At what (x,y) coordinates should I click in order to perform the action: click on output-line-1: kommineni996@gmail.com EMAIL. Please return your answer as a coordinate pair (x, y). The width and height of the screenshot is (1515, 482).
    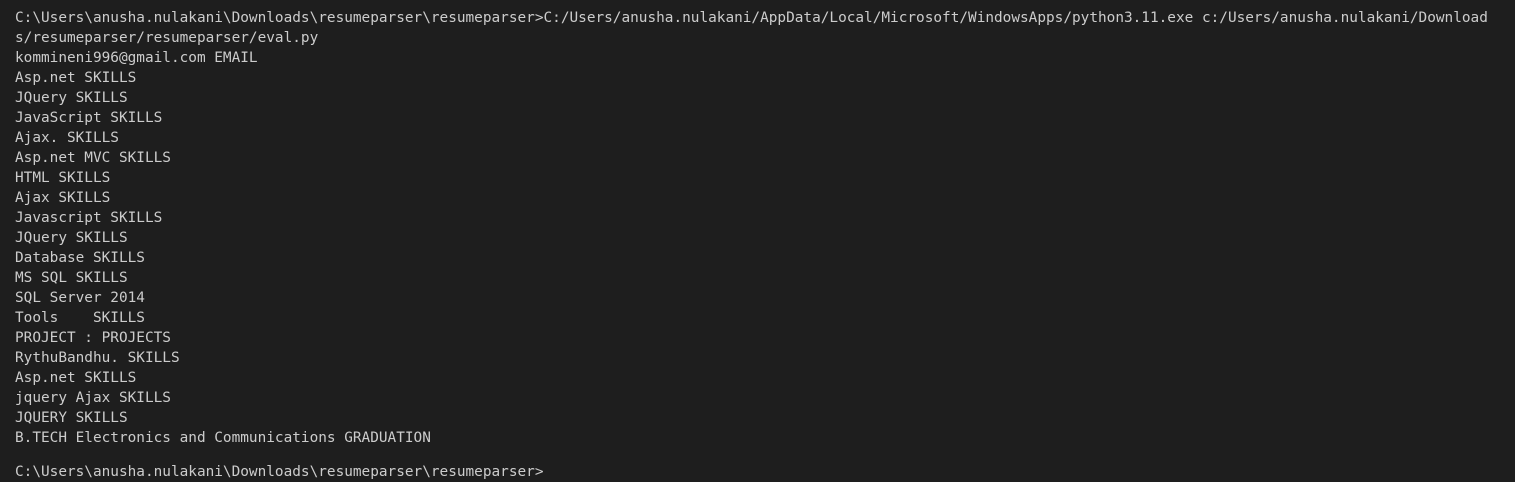
    Looking at the image, I should click on (136, 58).